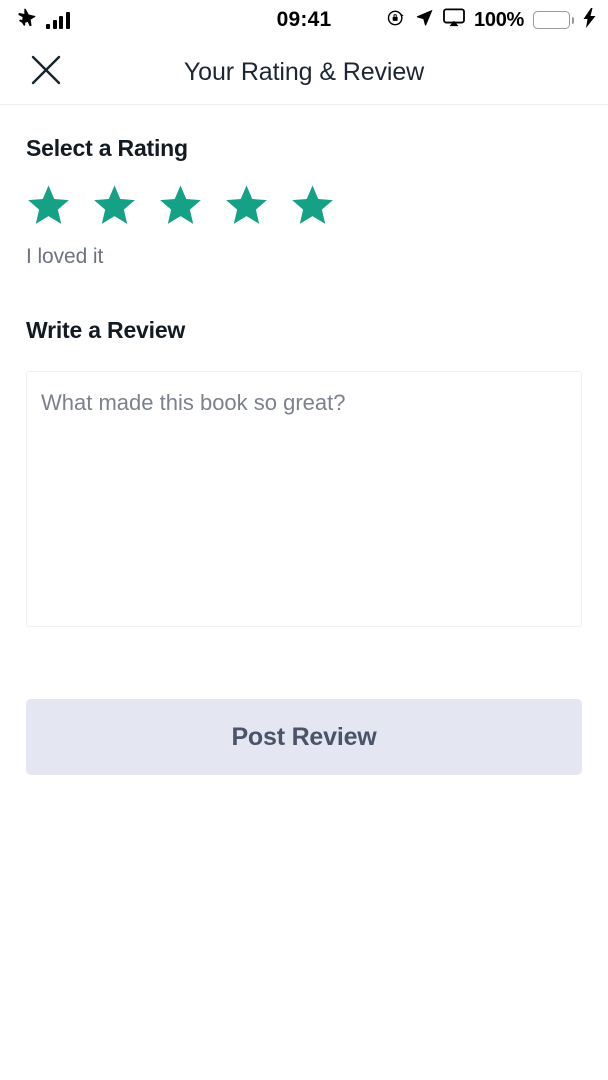 Image resolution: width=608 pixels, height=1080 pixels. I want to click on rating-section: Select a Rating I loved it, so click(304, 202).